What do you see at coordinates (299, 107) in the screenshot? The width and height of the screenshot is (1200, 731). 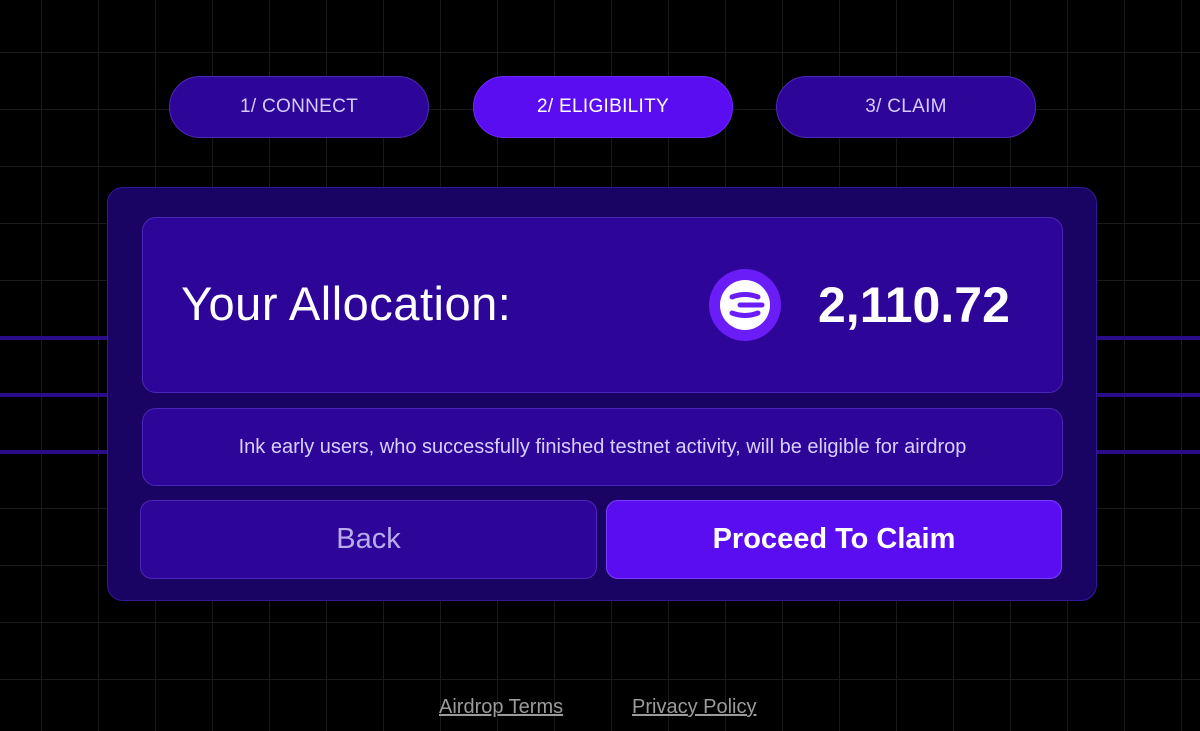 I see `step-connect: 1/ CONNECT` at bounding box center [299, 107].